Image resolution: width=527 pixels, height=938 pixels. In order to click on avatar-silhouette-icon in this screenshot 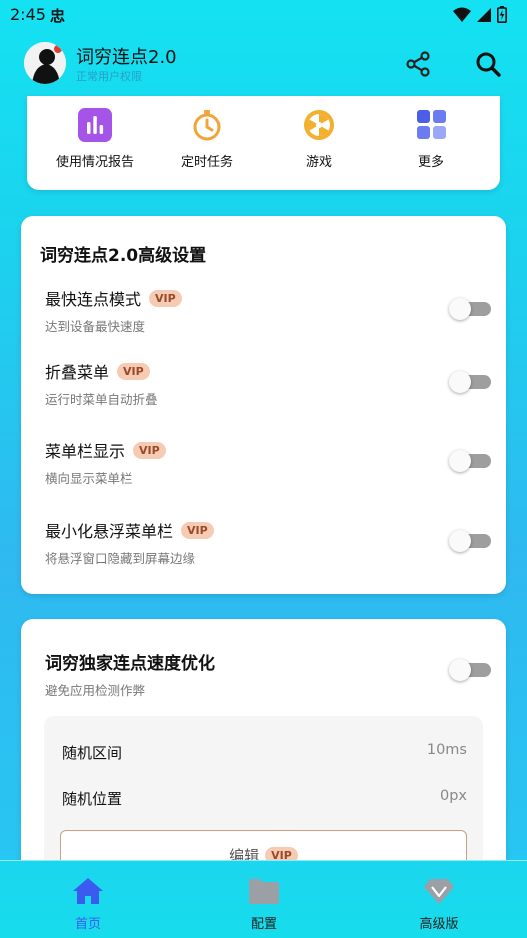, I will do `click(45, 63)`.